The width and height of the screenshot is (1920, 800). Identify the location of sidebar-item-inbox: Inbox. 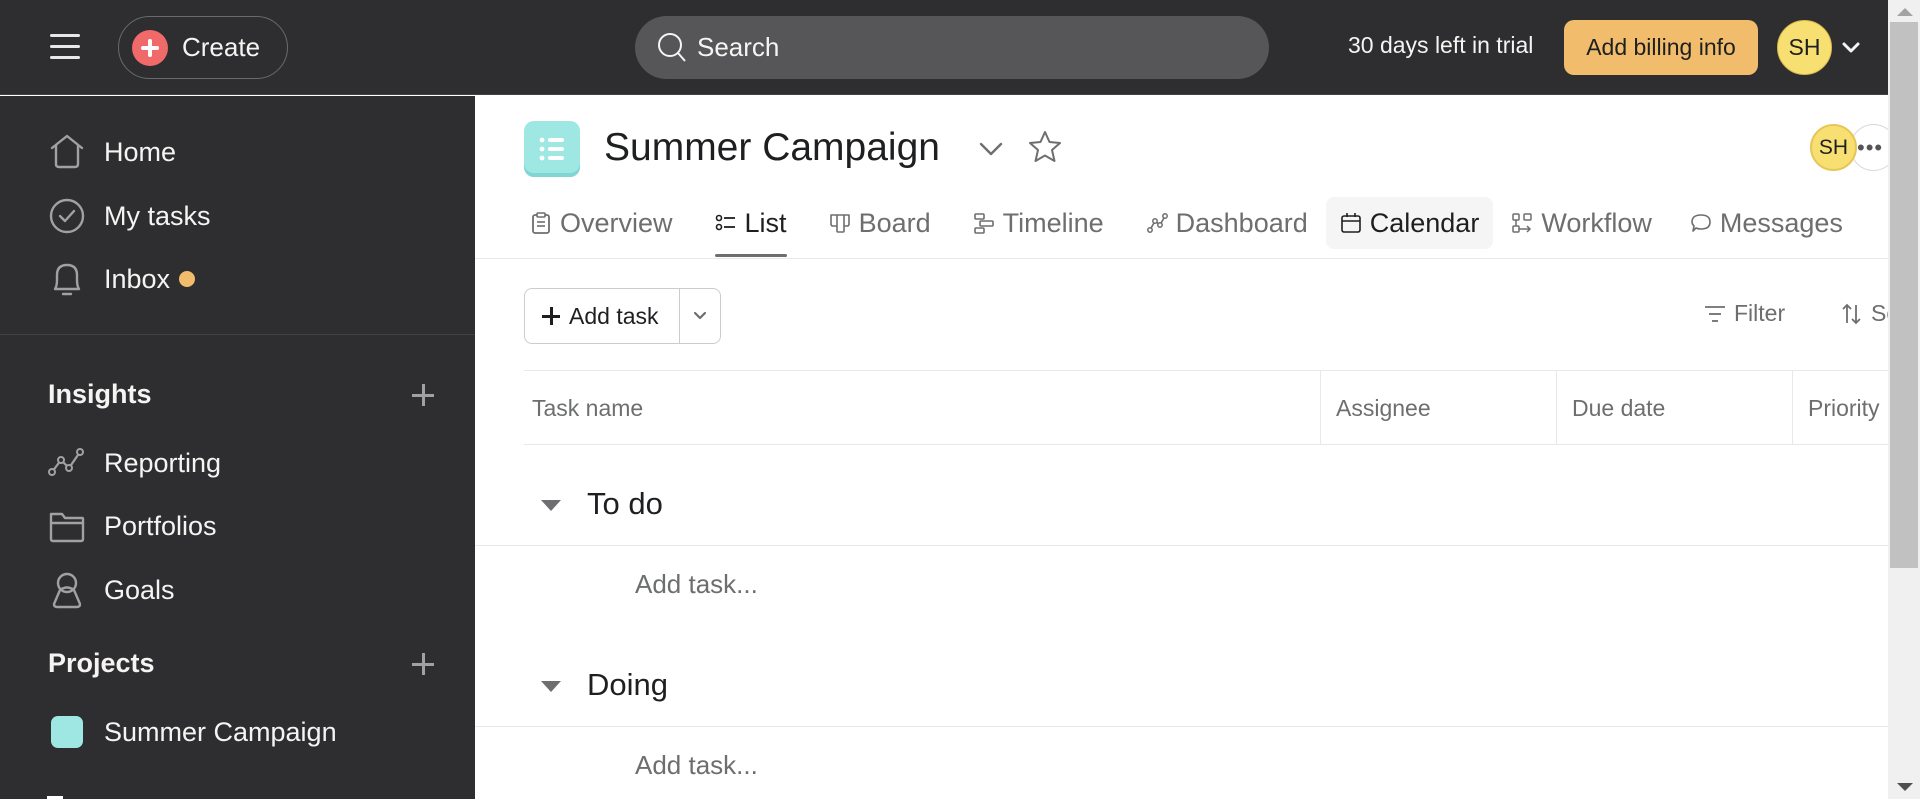
(122, 279).